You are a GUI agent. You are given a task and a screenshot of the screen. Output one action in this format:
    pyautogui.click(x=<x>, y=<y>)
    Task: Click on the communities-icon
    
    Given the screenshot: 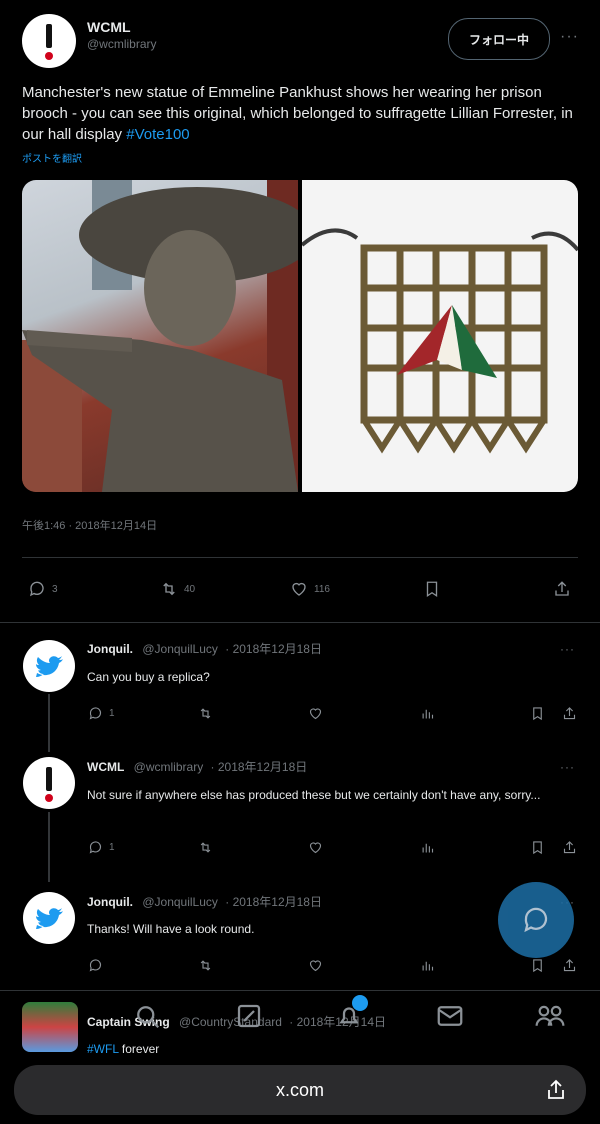 What is the action you would take?
    pyautogui.click(x=550, y=1016)
    